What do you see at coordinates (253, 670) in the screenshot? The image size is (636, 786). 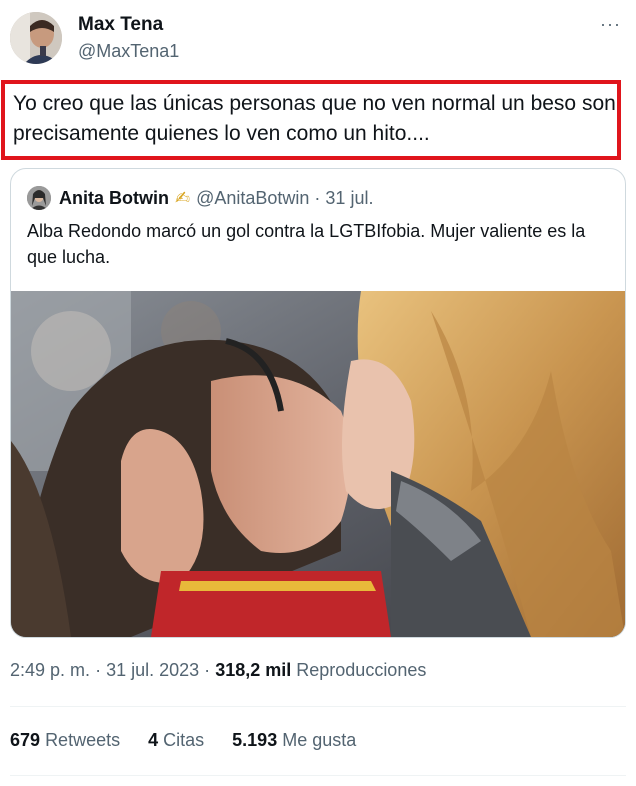 I see `views-count: 318,2 mil` at bounding box center [253, 670].